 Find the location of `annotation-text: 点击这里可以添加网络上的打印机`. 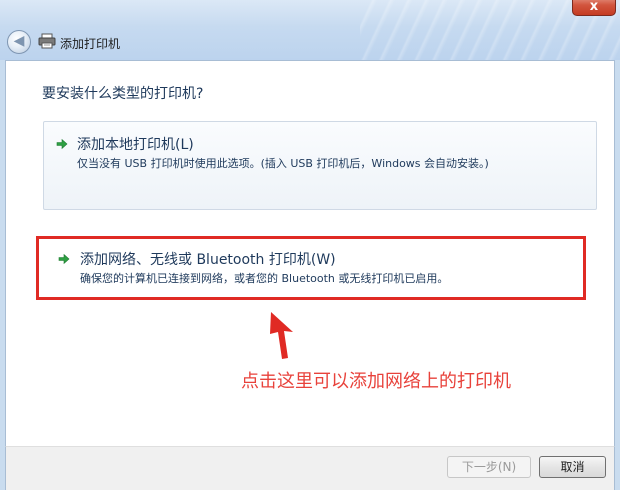

annotation-text: 点击这里可以添加网络上的打印机 is located at coordinates (376, 381).